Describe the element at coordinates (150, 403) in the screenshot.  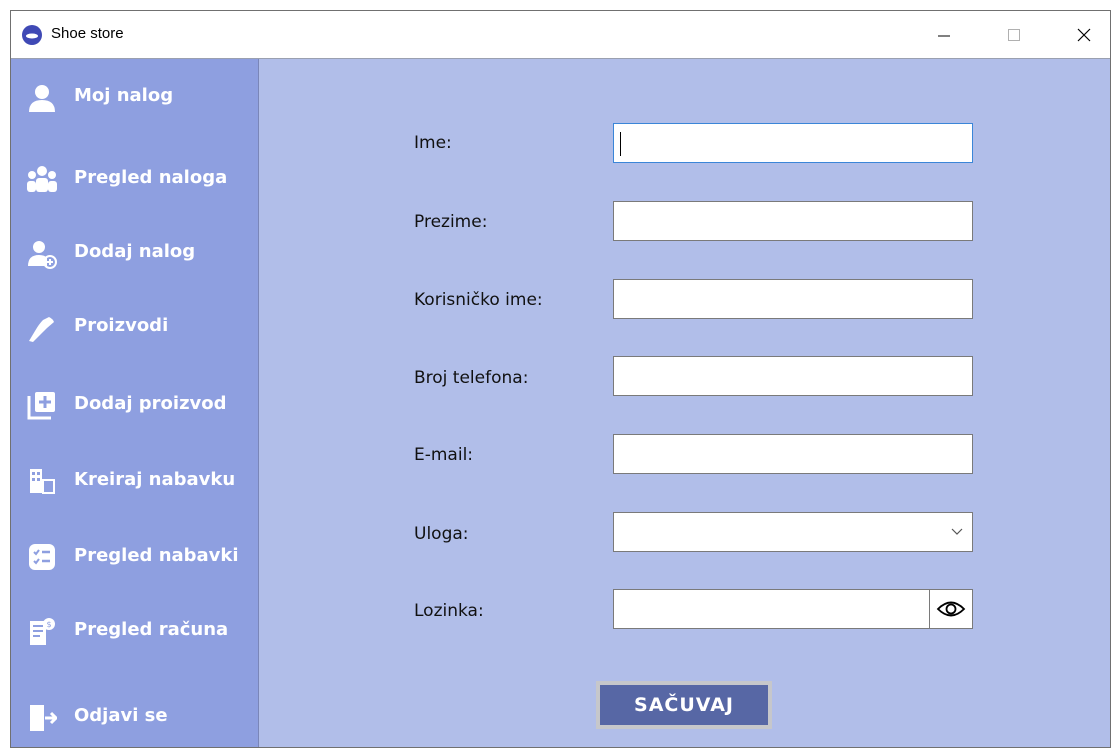
I see `sidebar-item-label: Dodaj proizvod` at that location.